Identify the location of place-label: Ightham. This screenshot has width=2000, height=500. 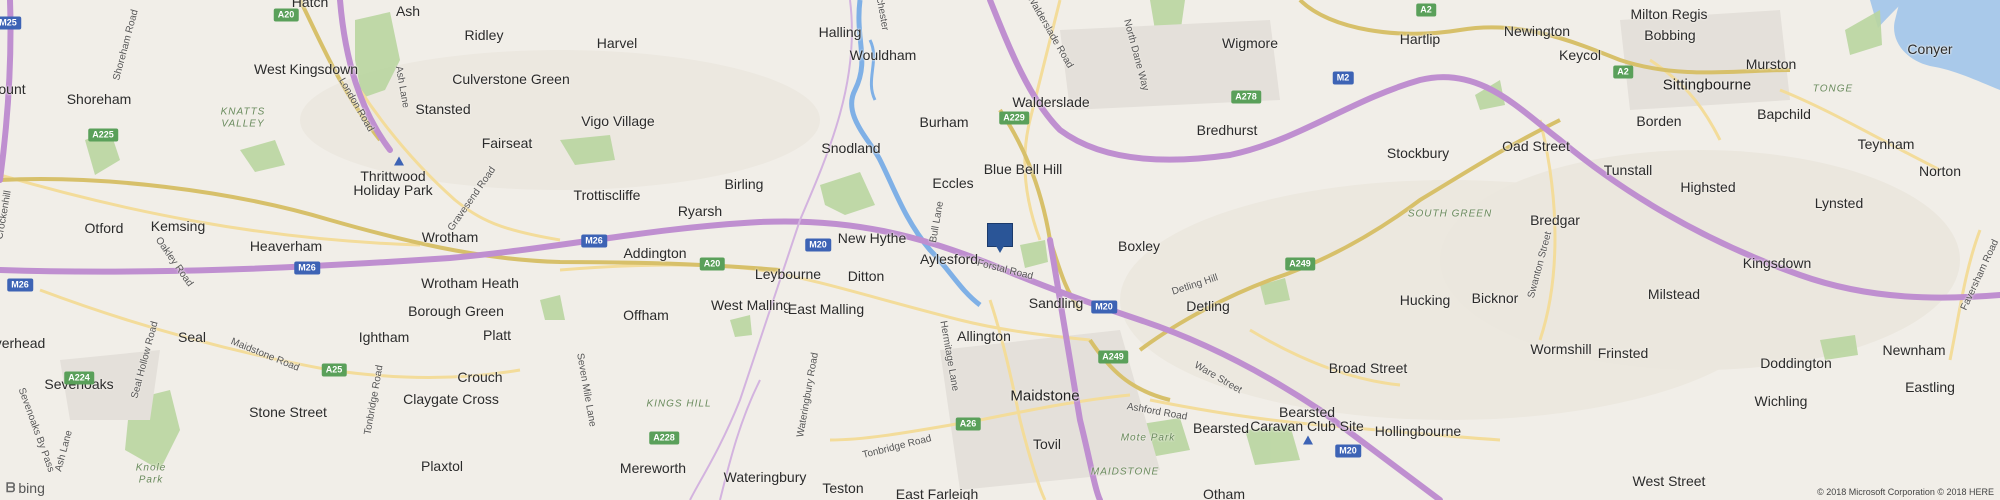
(384, 337).